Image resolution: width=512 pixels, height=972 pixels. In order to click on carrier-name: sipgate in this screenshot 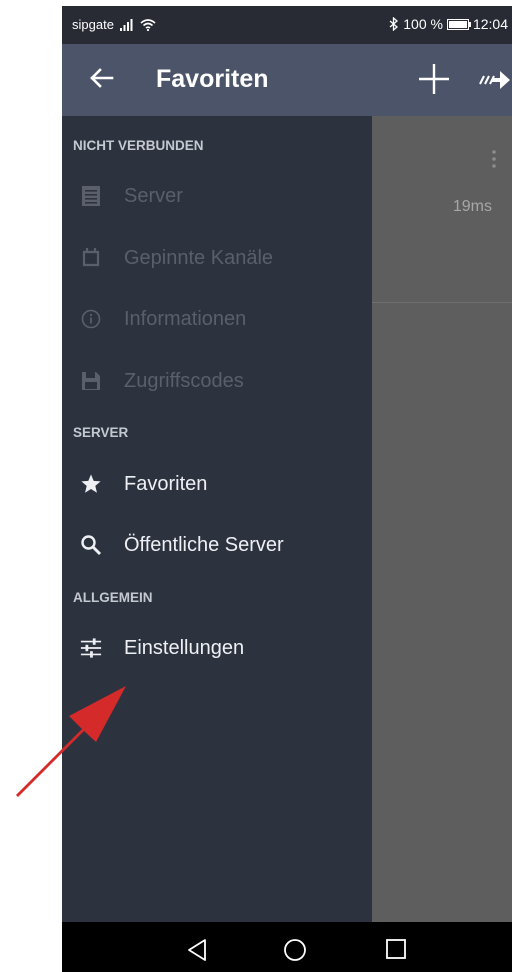, I will do `click(93, 24)`.